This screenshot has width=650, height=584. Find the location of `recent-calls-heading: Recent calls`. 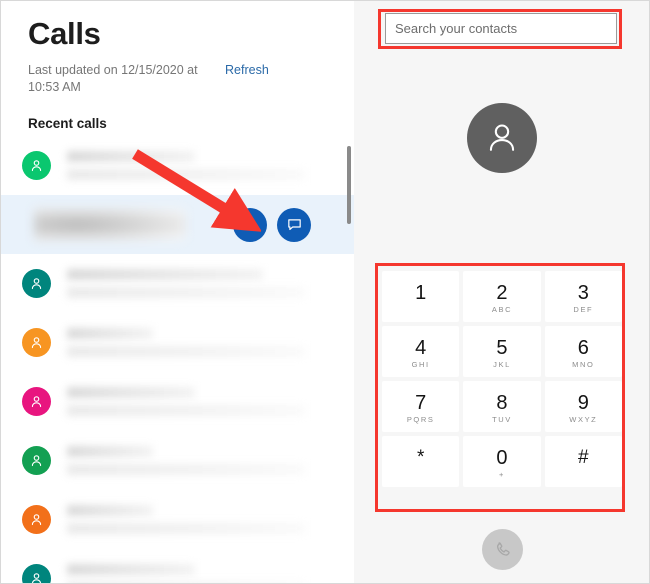

recent-calls-heading: Recent calls is located at coordinates (67, 123).